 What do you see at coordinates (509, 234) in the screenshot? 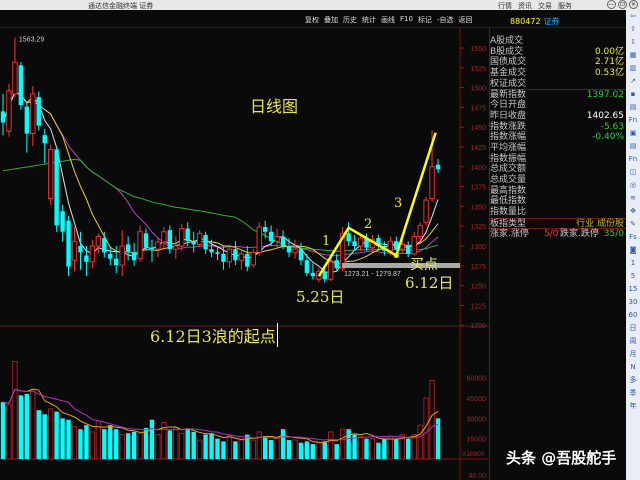
I see `quote-label: 涨家.涨停` at bounding box center [509, 234].